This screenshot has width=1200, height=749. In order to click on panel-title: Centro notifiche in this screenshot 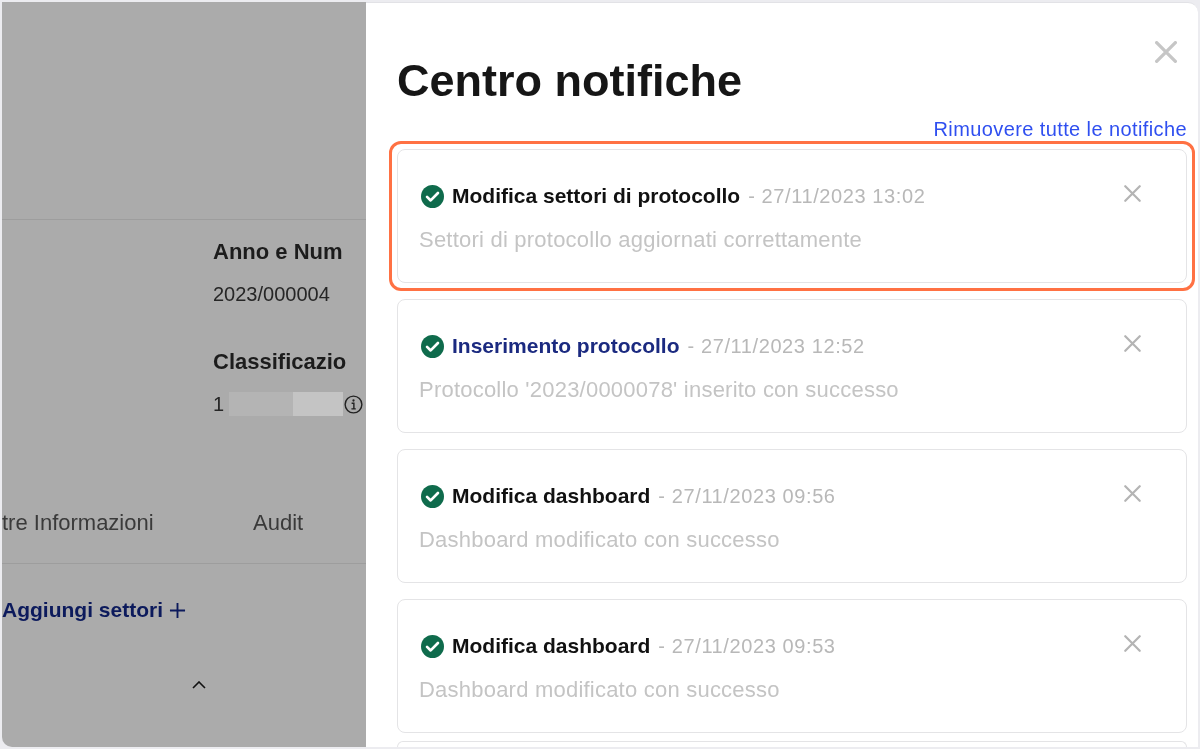, I will do `click(569, 81)`.